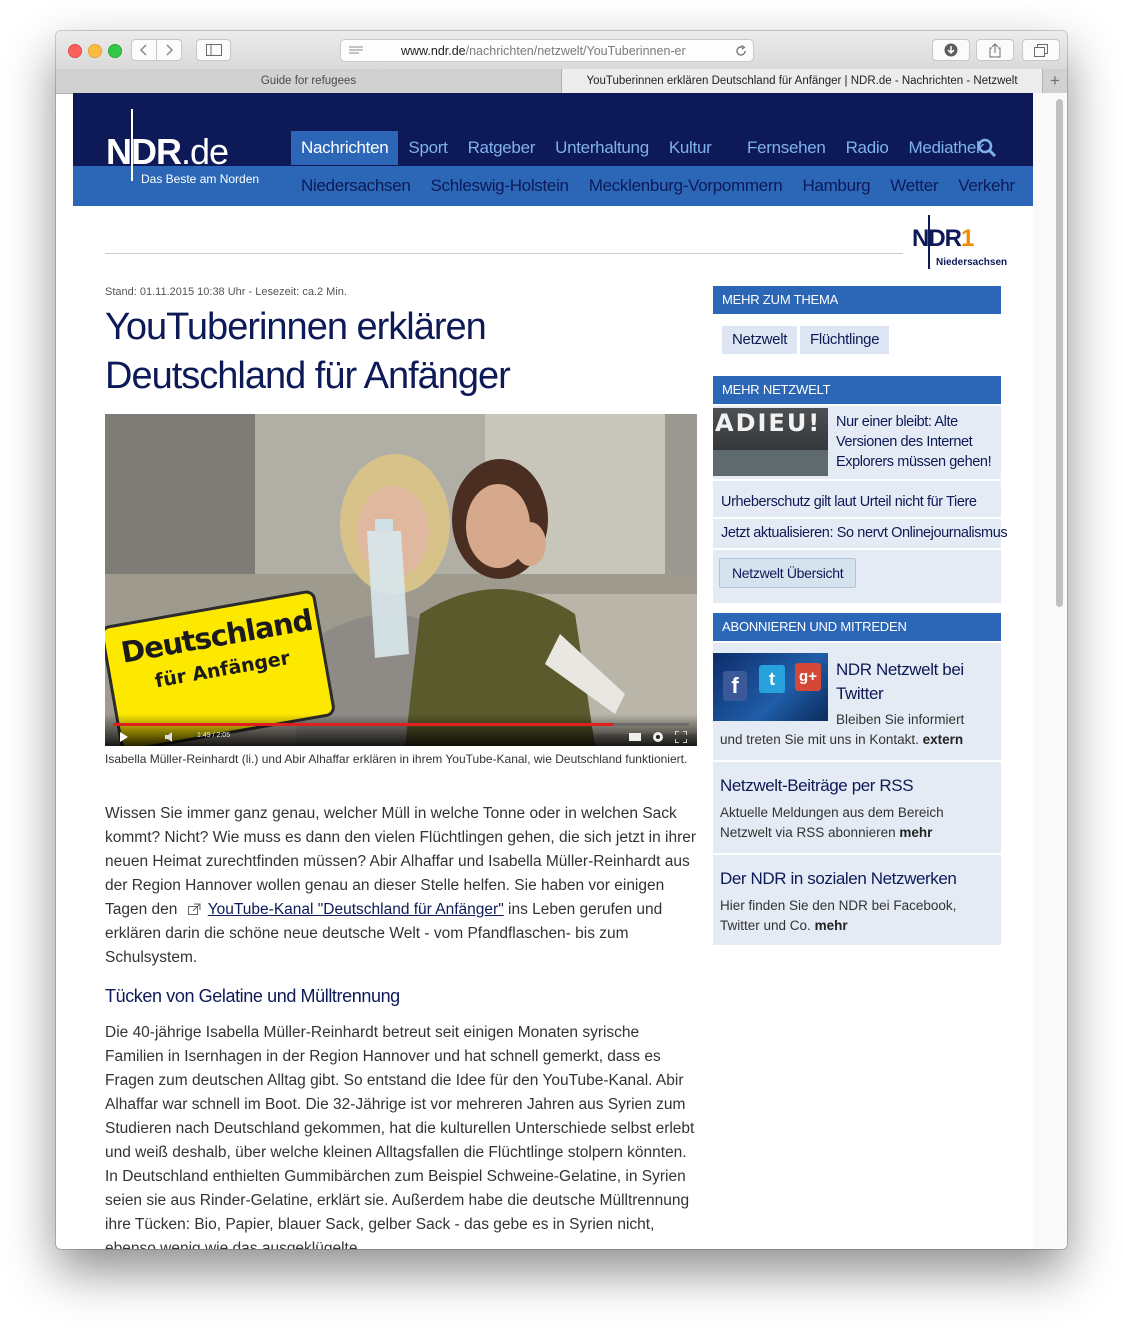 The image size is (1123, 1330). I want to click on tag-netzwelt: Netzwelt, so click(760, 340).